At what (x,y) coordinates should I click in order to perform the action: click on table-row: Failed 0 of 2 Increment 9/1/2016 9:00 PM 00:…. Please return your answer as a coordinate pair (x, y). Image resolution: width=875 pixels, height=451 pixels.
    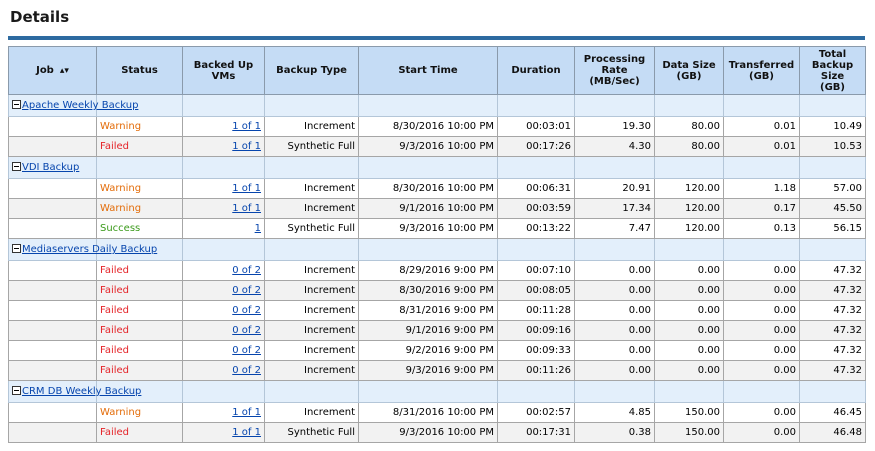
    Looking at the image, I should click on (437, 330).